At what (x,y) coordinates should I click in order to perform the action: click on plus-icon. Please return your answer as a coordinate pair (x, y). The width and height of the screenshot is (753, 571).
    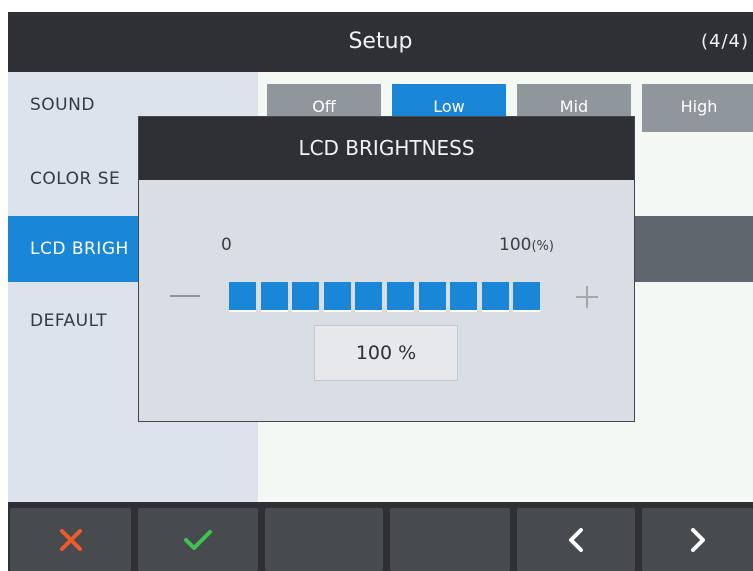
    Looking at the image, I should click on (587, 297).